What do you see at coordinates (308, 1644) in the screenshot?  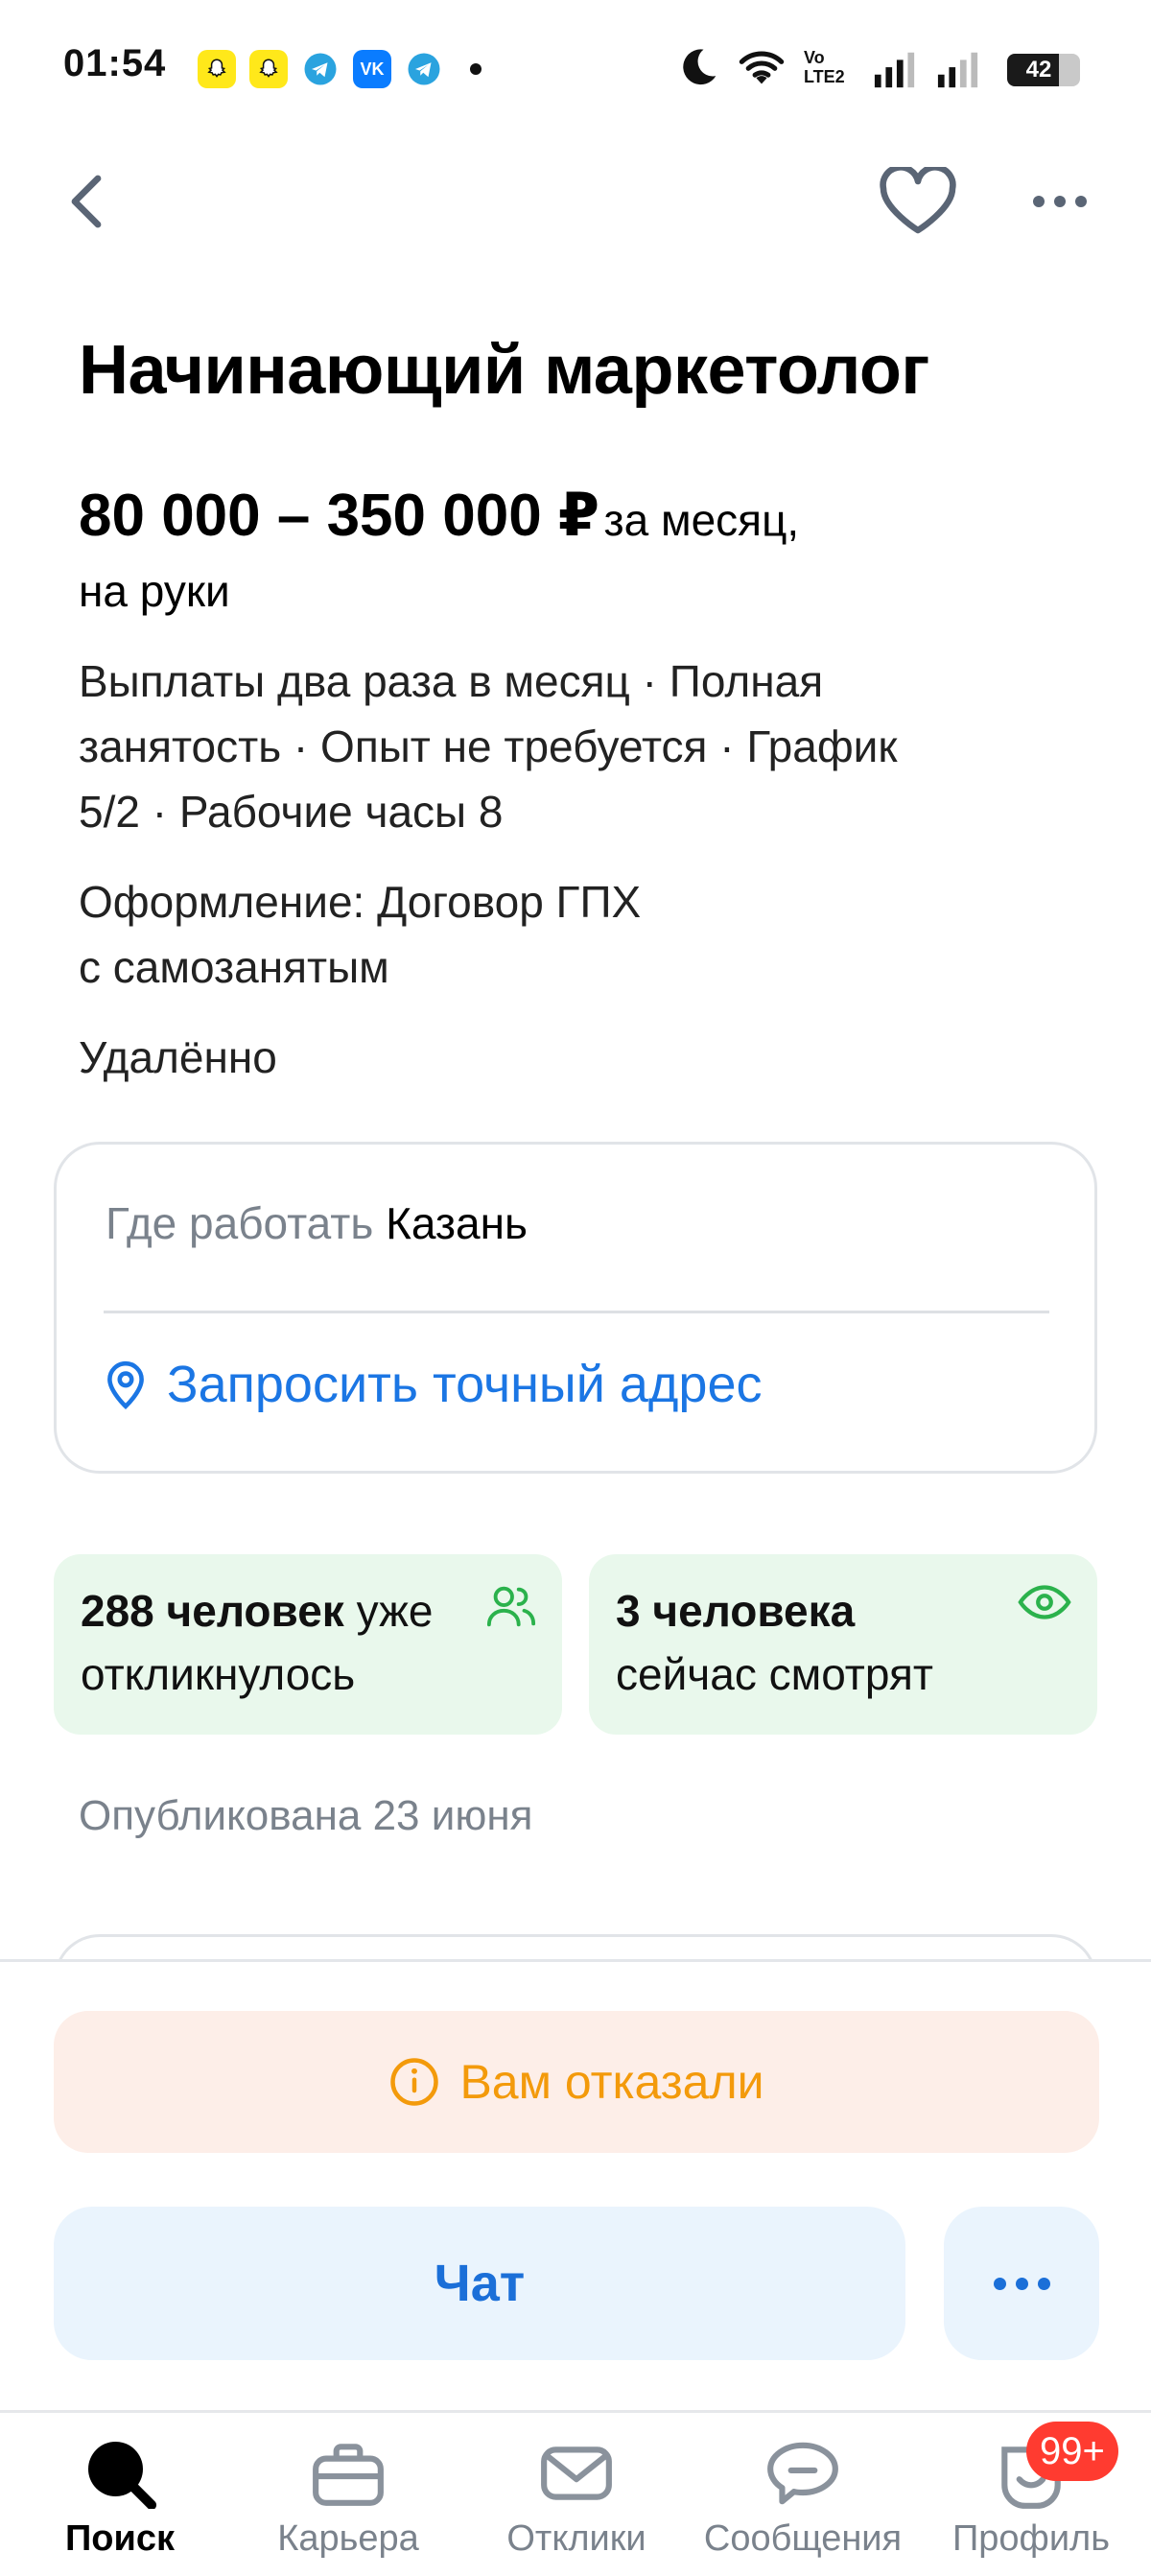 I see `responses-stat: 288 человек уже откликнулось` at bounding box center [308, 1644].